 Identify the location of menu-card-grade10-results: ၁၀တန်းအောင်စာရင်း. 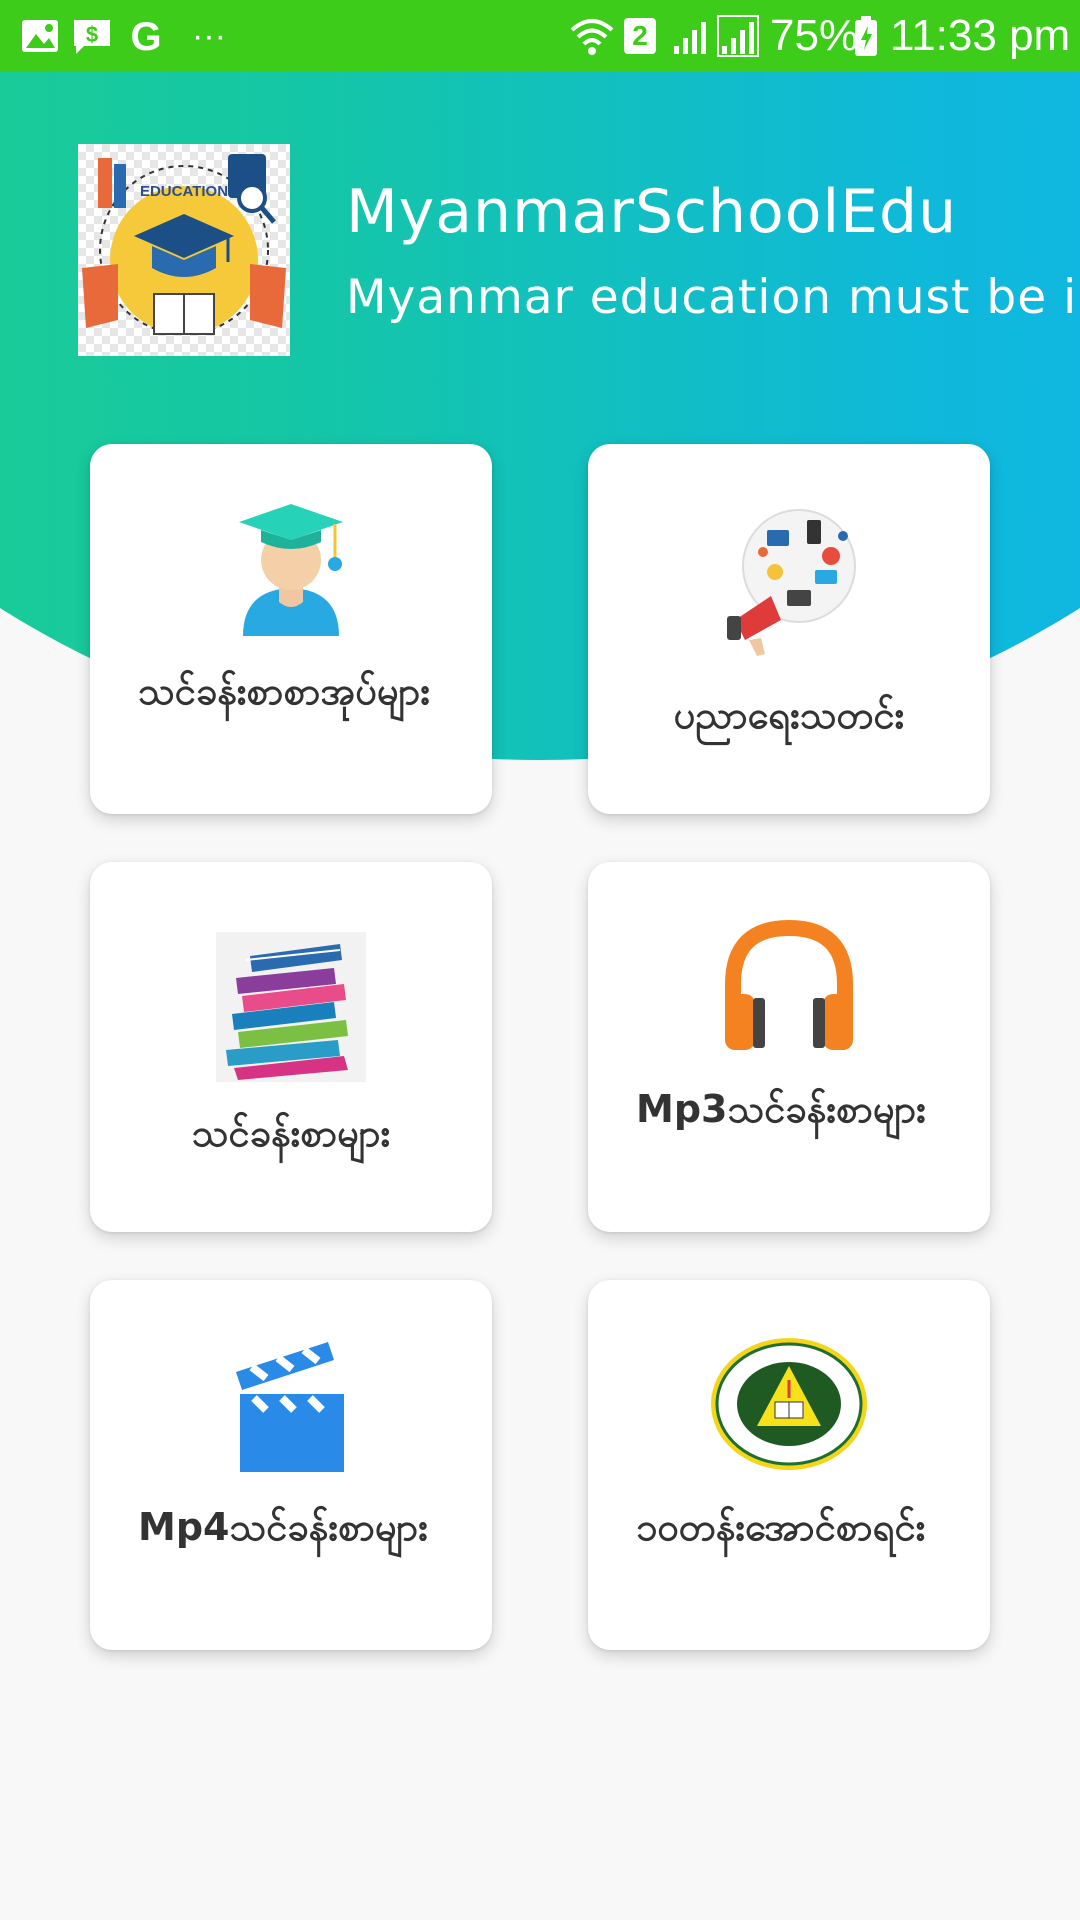
(789, 1465).